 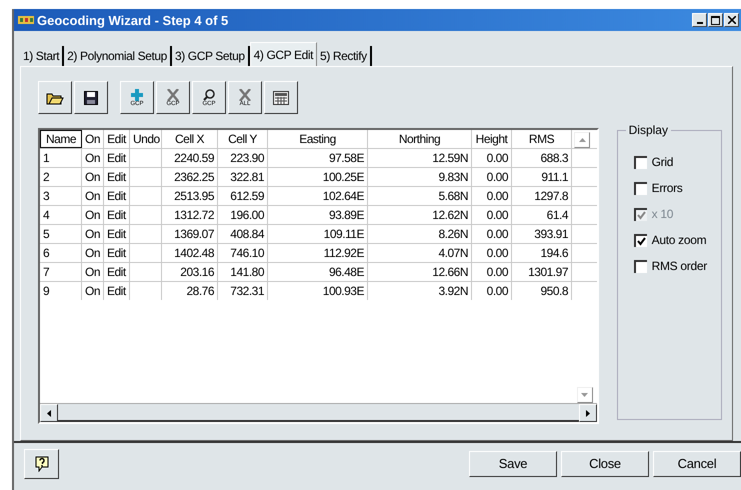 I want to click on table-cell: 1369.07, so click(x=190, y=234).